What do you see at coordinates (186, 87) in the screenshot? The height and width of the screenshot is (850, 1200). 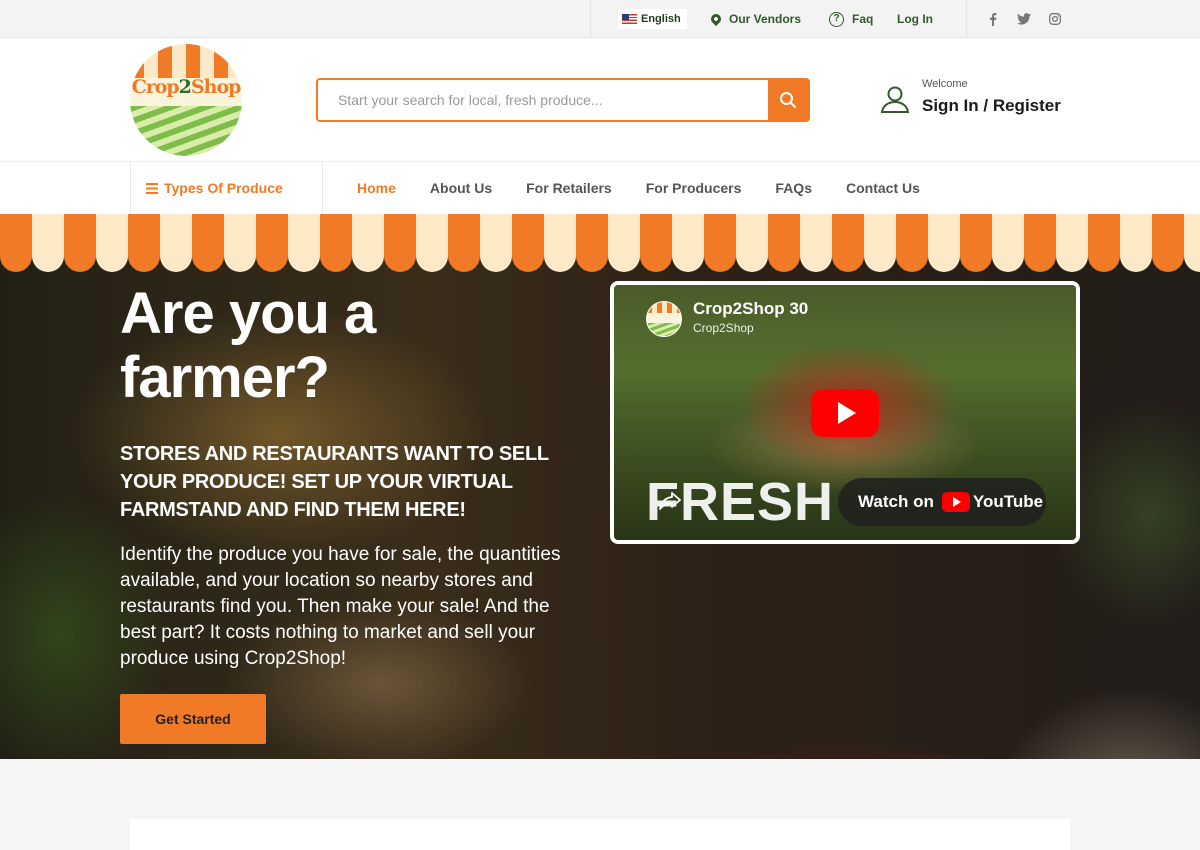 I see `logo-text: Crop2Shop` at bounding box center [186, 87].